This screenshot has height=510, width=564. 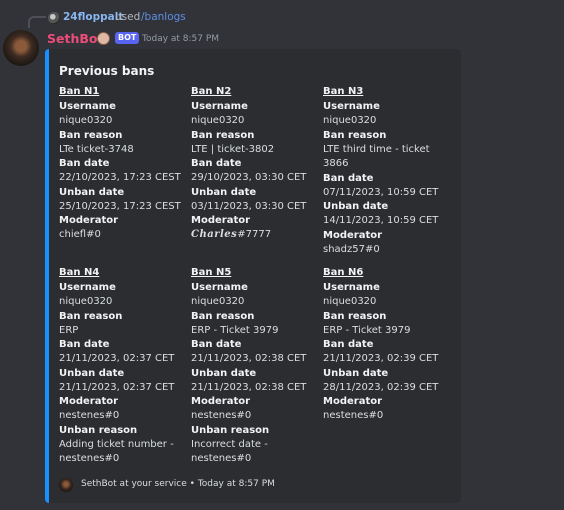 What do you see at coordinates (381, 387) in the screenshot?
I see `unban-date-value: 28/11/2023, 02:39 CET` at bounding box center [381, 387].